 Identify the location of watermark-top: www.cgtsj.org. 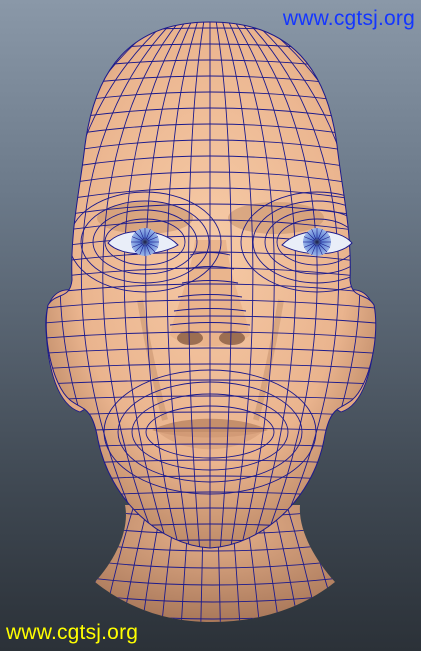
(348, 18).